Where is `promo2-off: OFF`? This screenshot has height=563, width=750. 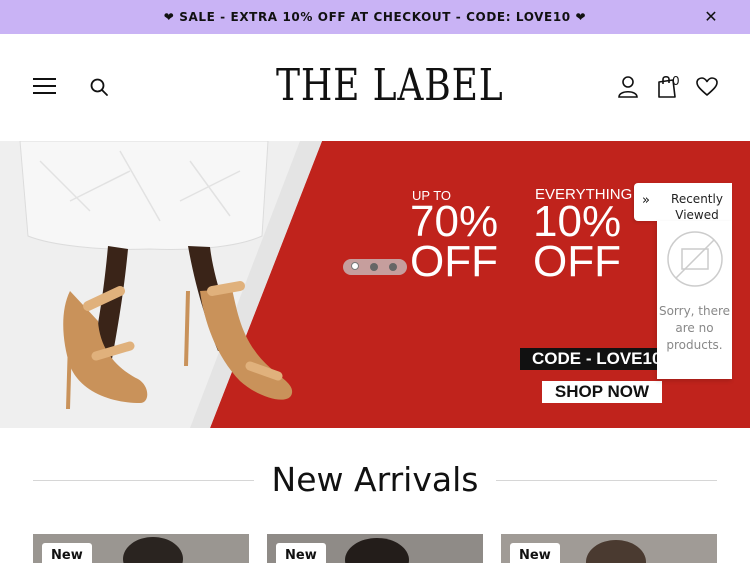
promo2-off: OFF is located at coordinates (577, 261).